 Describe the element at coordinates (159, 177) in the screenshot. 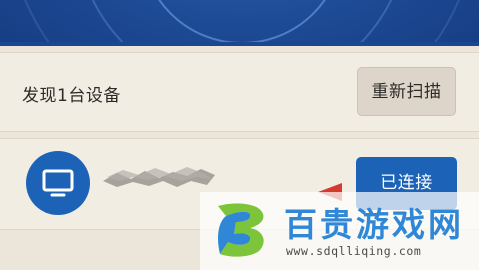

I see `device-name-redacted` at that location.